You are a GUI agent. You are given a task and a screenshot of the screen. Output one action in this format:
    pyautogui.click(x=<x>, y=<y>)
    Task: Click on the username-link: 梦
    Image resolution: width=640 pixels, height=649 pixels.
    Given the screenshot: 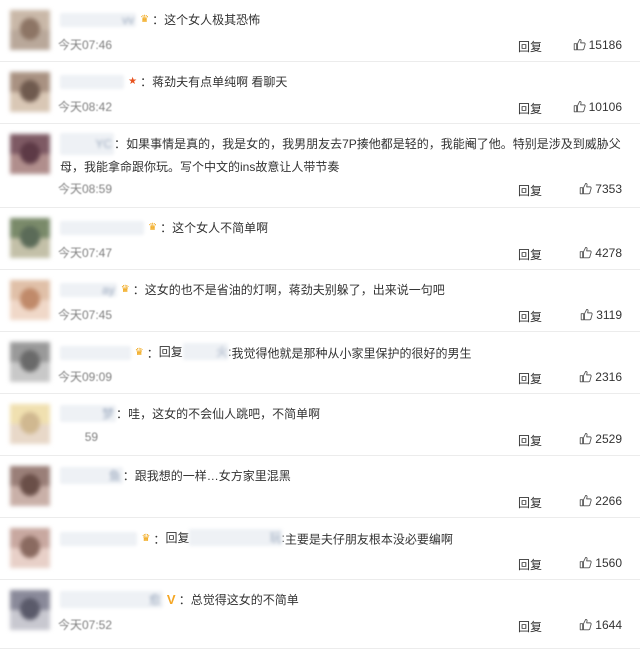 What is the action you would take?
    pyautogui.click(x=88, y=413)
    